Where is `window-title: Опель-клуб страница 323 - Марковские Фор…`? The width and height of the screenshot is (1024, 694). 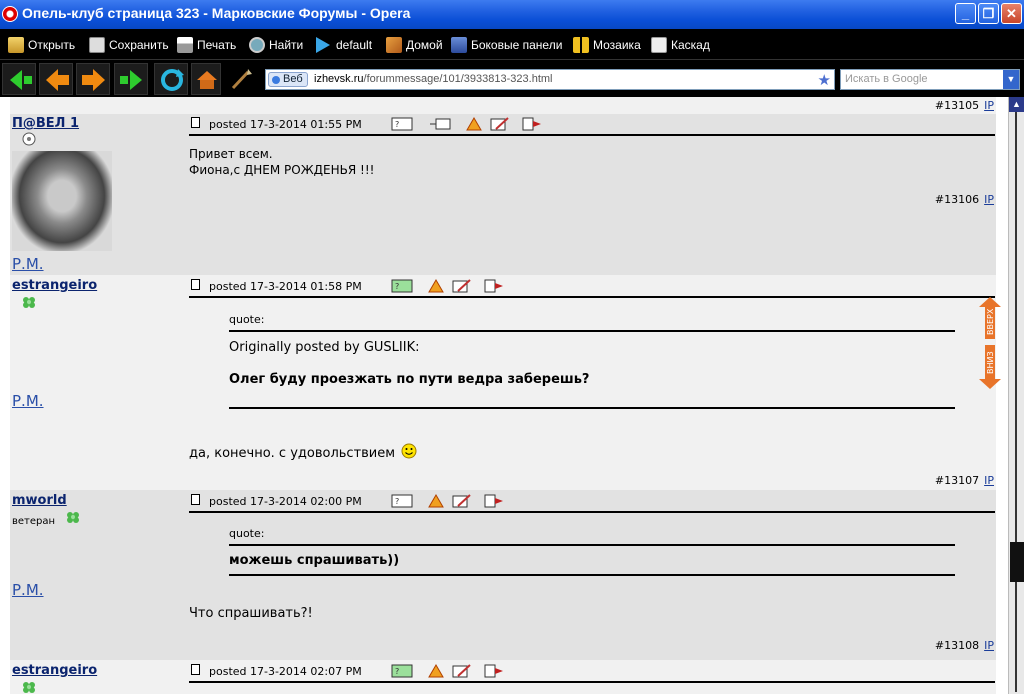 window-title: Опель-клуб страница 323 - Марковские Фор… is located at coordinates (216, 13).